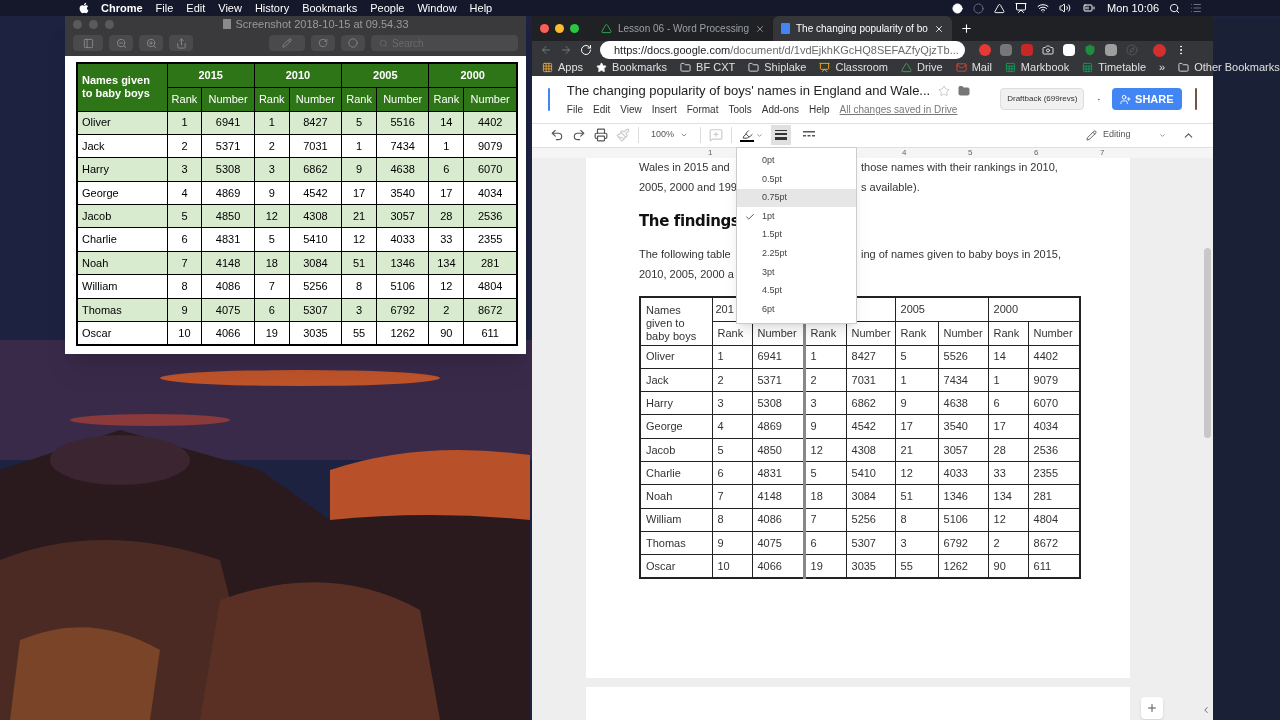 This screenshot has height=720, width=1280. I want to click on record-icon, so click(957, 8).